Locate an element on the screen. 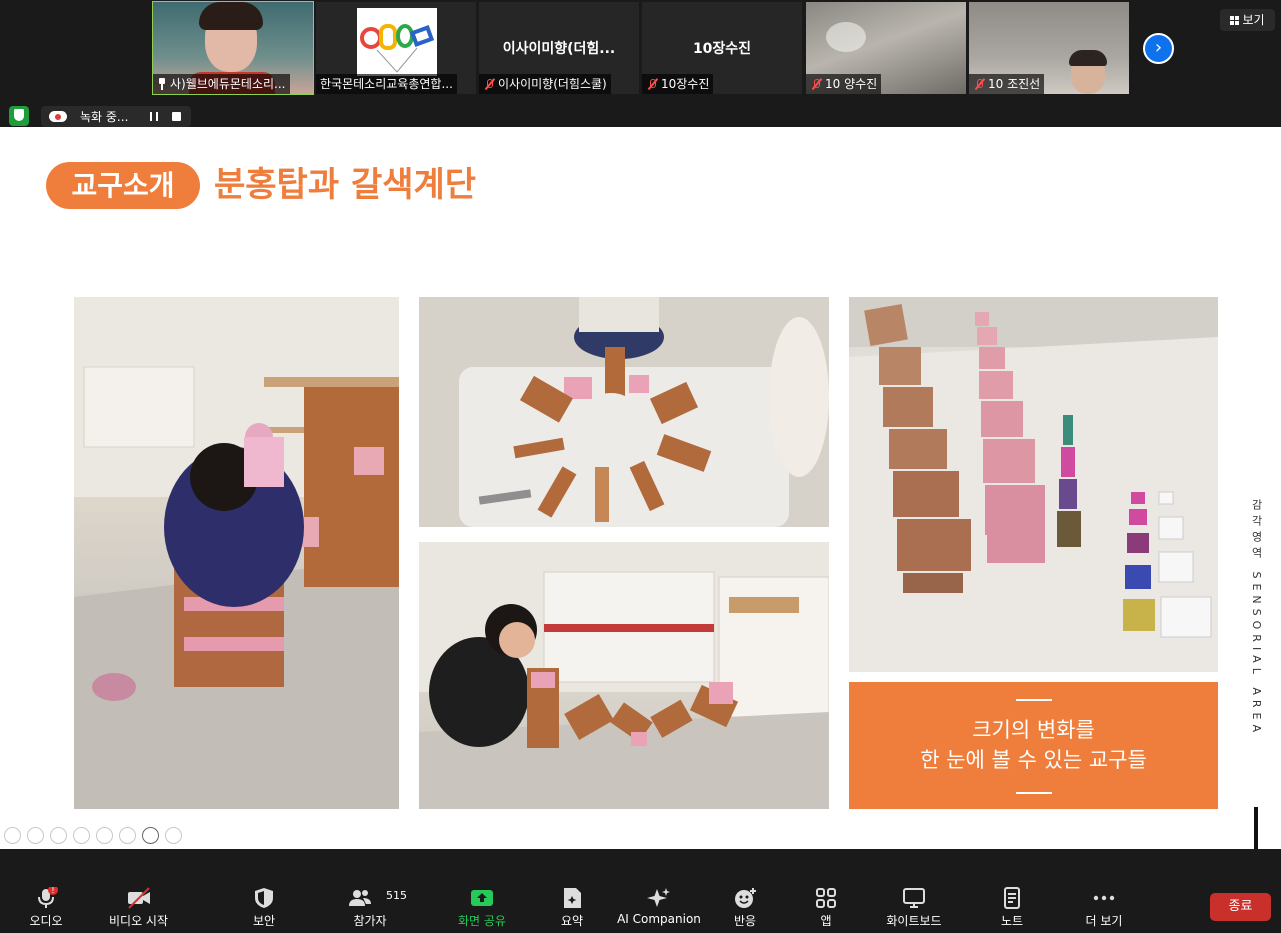 This screenshot has width=1281, height=933. whiteboard-icon is located at coordinates (914, 898).